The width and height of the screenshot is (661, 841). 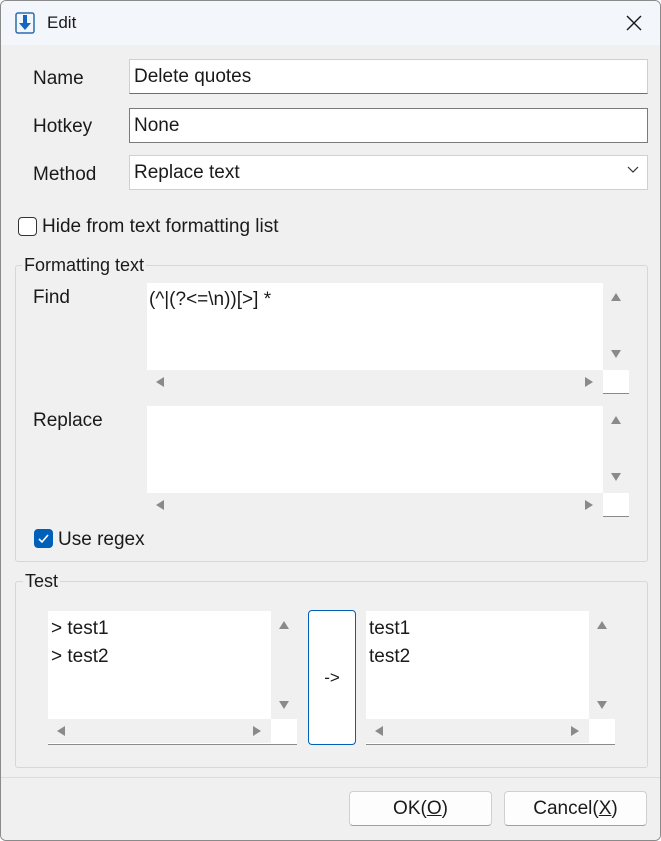 What do you see at coordinates (434, 808) in the screenshot?
I see `ok-button-accel: O` at bounding box center [434, 808].